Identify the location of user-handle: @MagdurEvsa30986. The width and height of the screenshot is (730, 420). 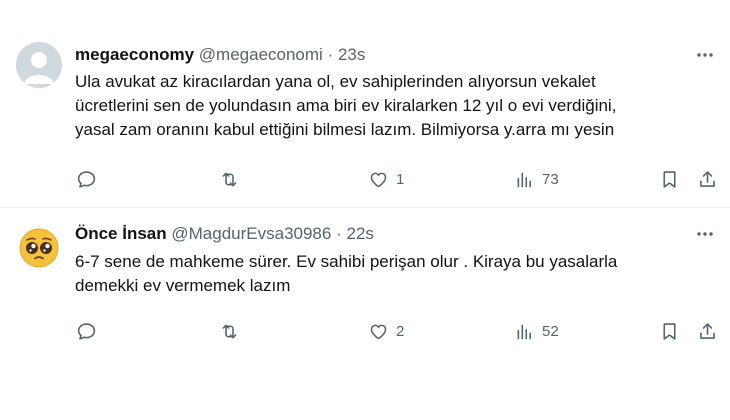
(251, 233).